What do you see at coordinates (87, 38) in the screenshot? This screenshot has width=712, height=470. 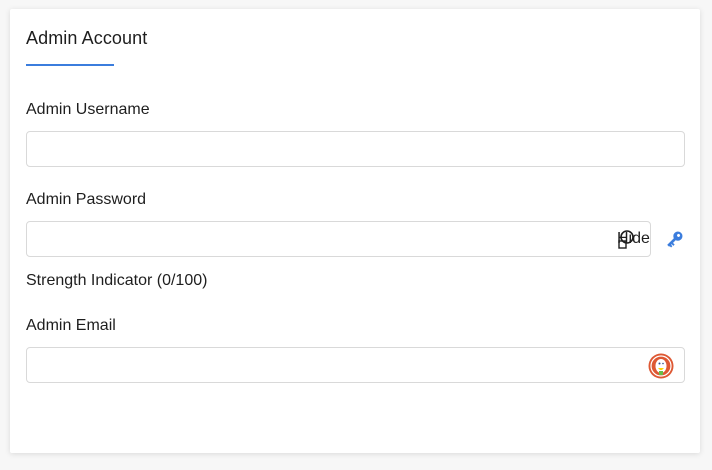 I see `section-title: Admin Account` at bounding box center [87, 38].